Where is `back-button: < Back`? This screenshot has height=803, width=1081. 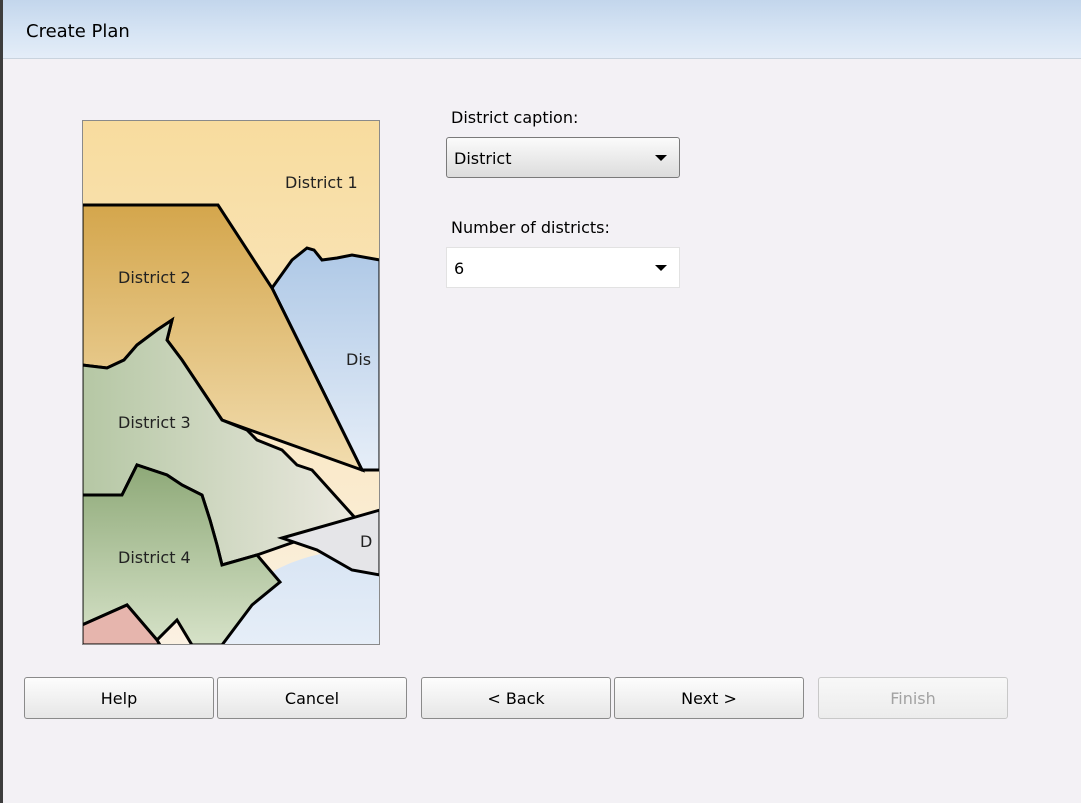
back-button: < Back is located at coordinates (516, 698).